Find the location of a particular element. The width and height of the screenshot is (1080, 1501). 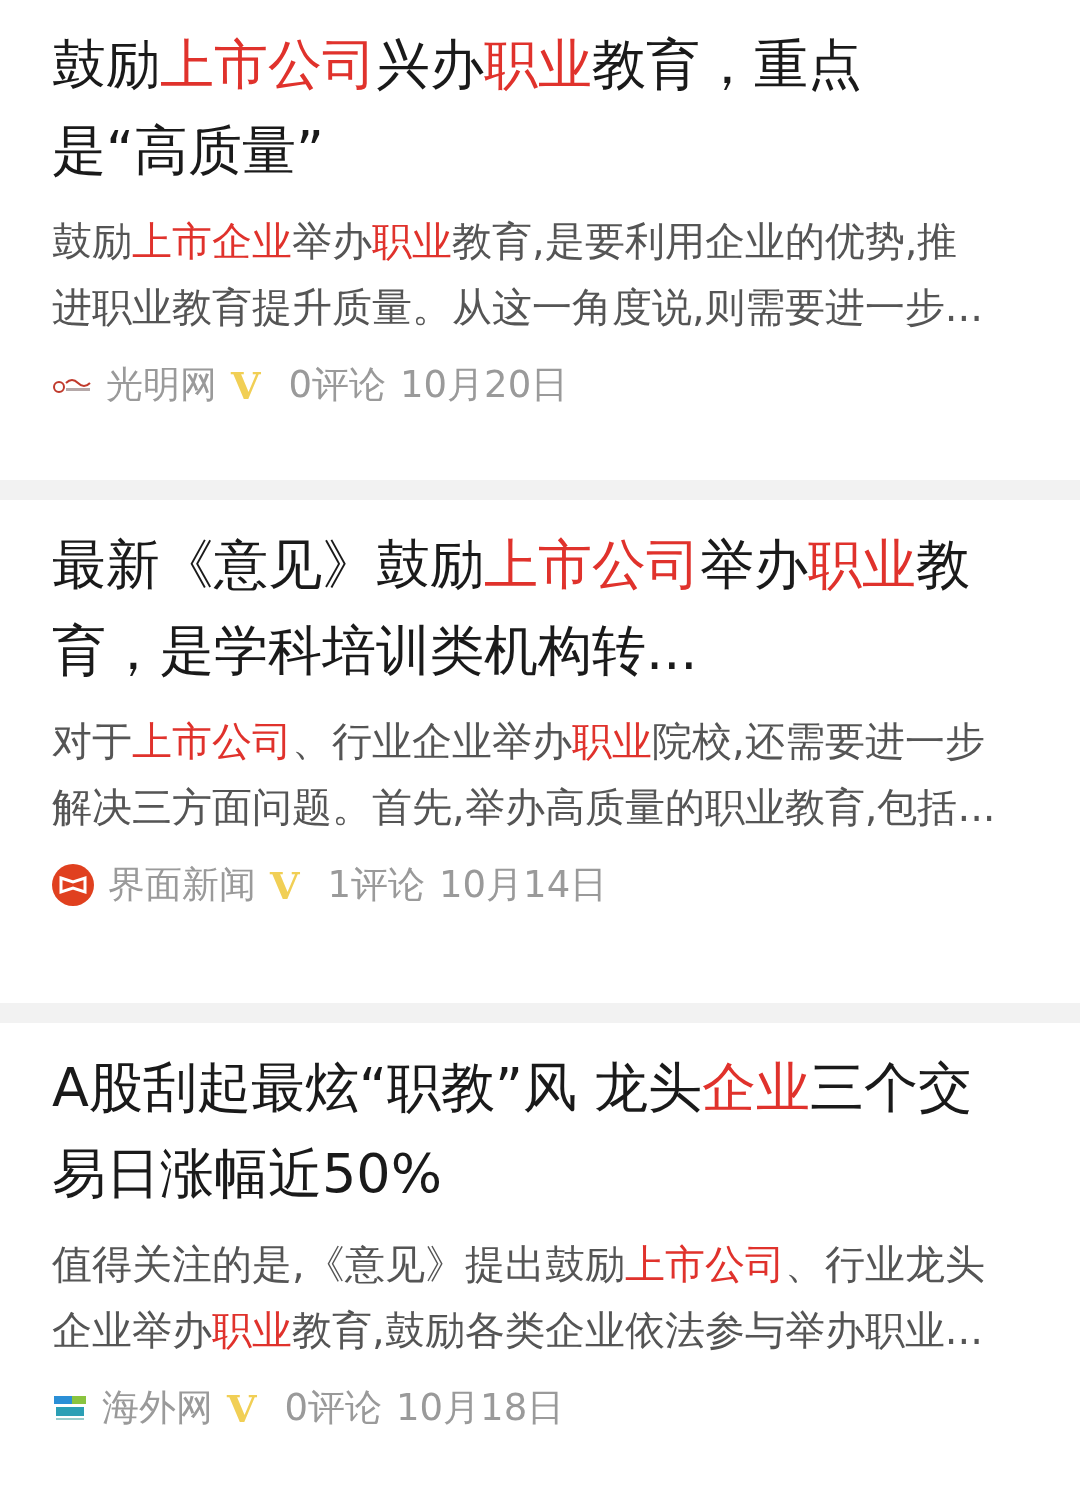

publish-date: 10月20日 is located at coordinates (484, 385).